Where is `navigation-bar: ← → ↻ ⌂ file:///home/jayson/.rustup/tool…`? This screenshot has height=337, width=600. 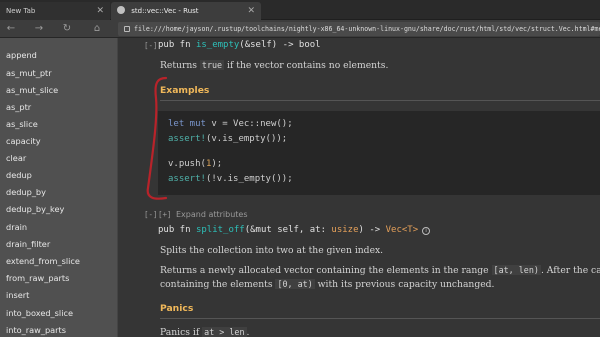
navigation-bar: ← → ↻ ⌂ file:///home/jayson/.rustup/tool… is located at coordinates (300, 29).